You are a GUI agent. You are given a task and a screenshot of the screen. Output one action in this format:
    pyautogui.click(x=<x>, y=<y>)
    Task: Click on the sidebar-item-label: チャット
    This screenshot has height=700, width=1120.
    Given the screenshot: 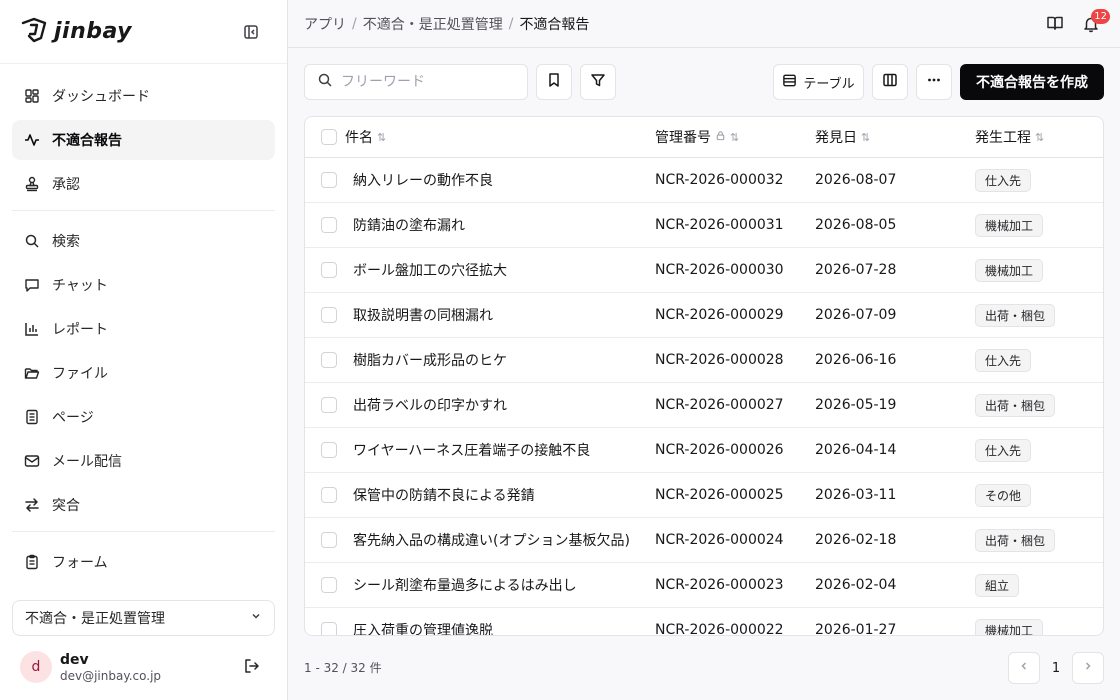 What is the action you would take?
    pyautogui.click(x=80, y=286)
    